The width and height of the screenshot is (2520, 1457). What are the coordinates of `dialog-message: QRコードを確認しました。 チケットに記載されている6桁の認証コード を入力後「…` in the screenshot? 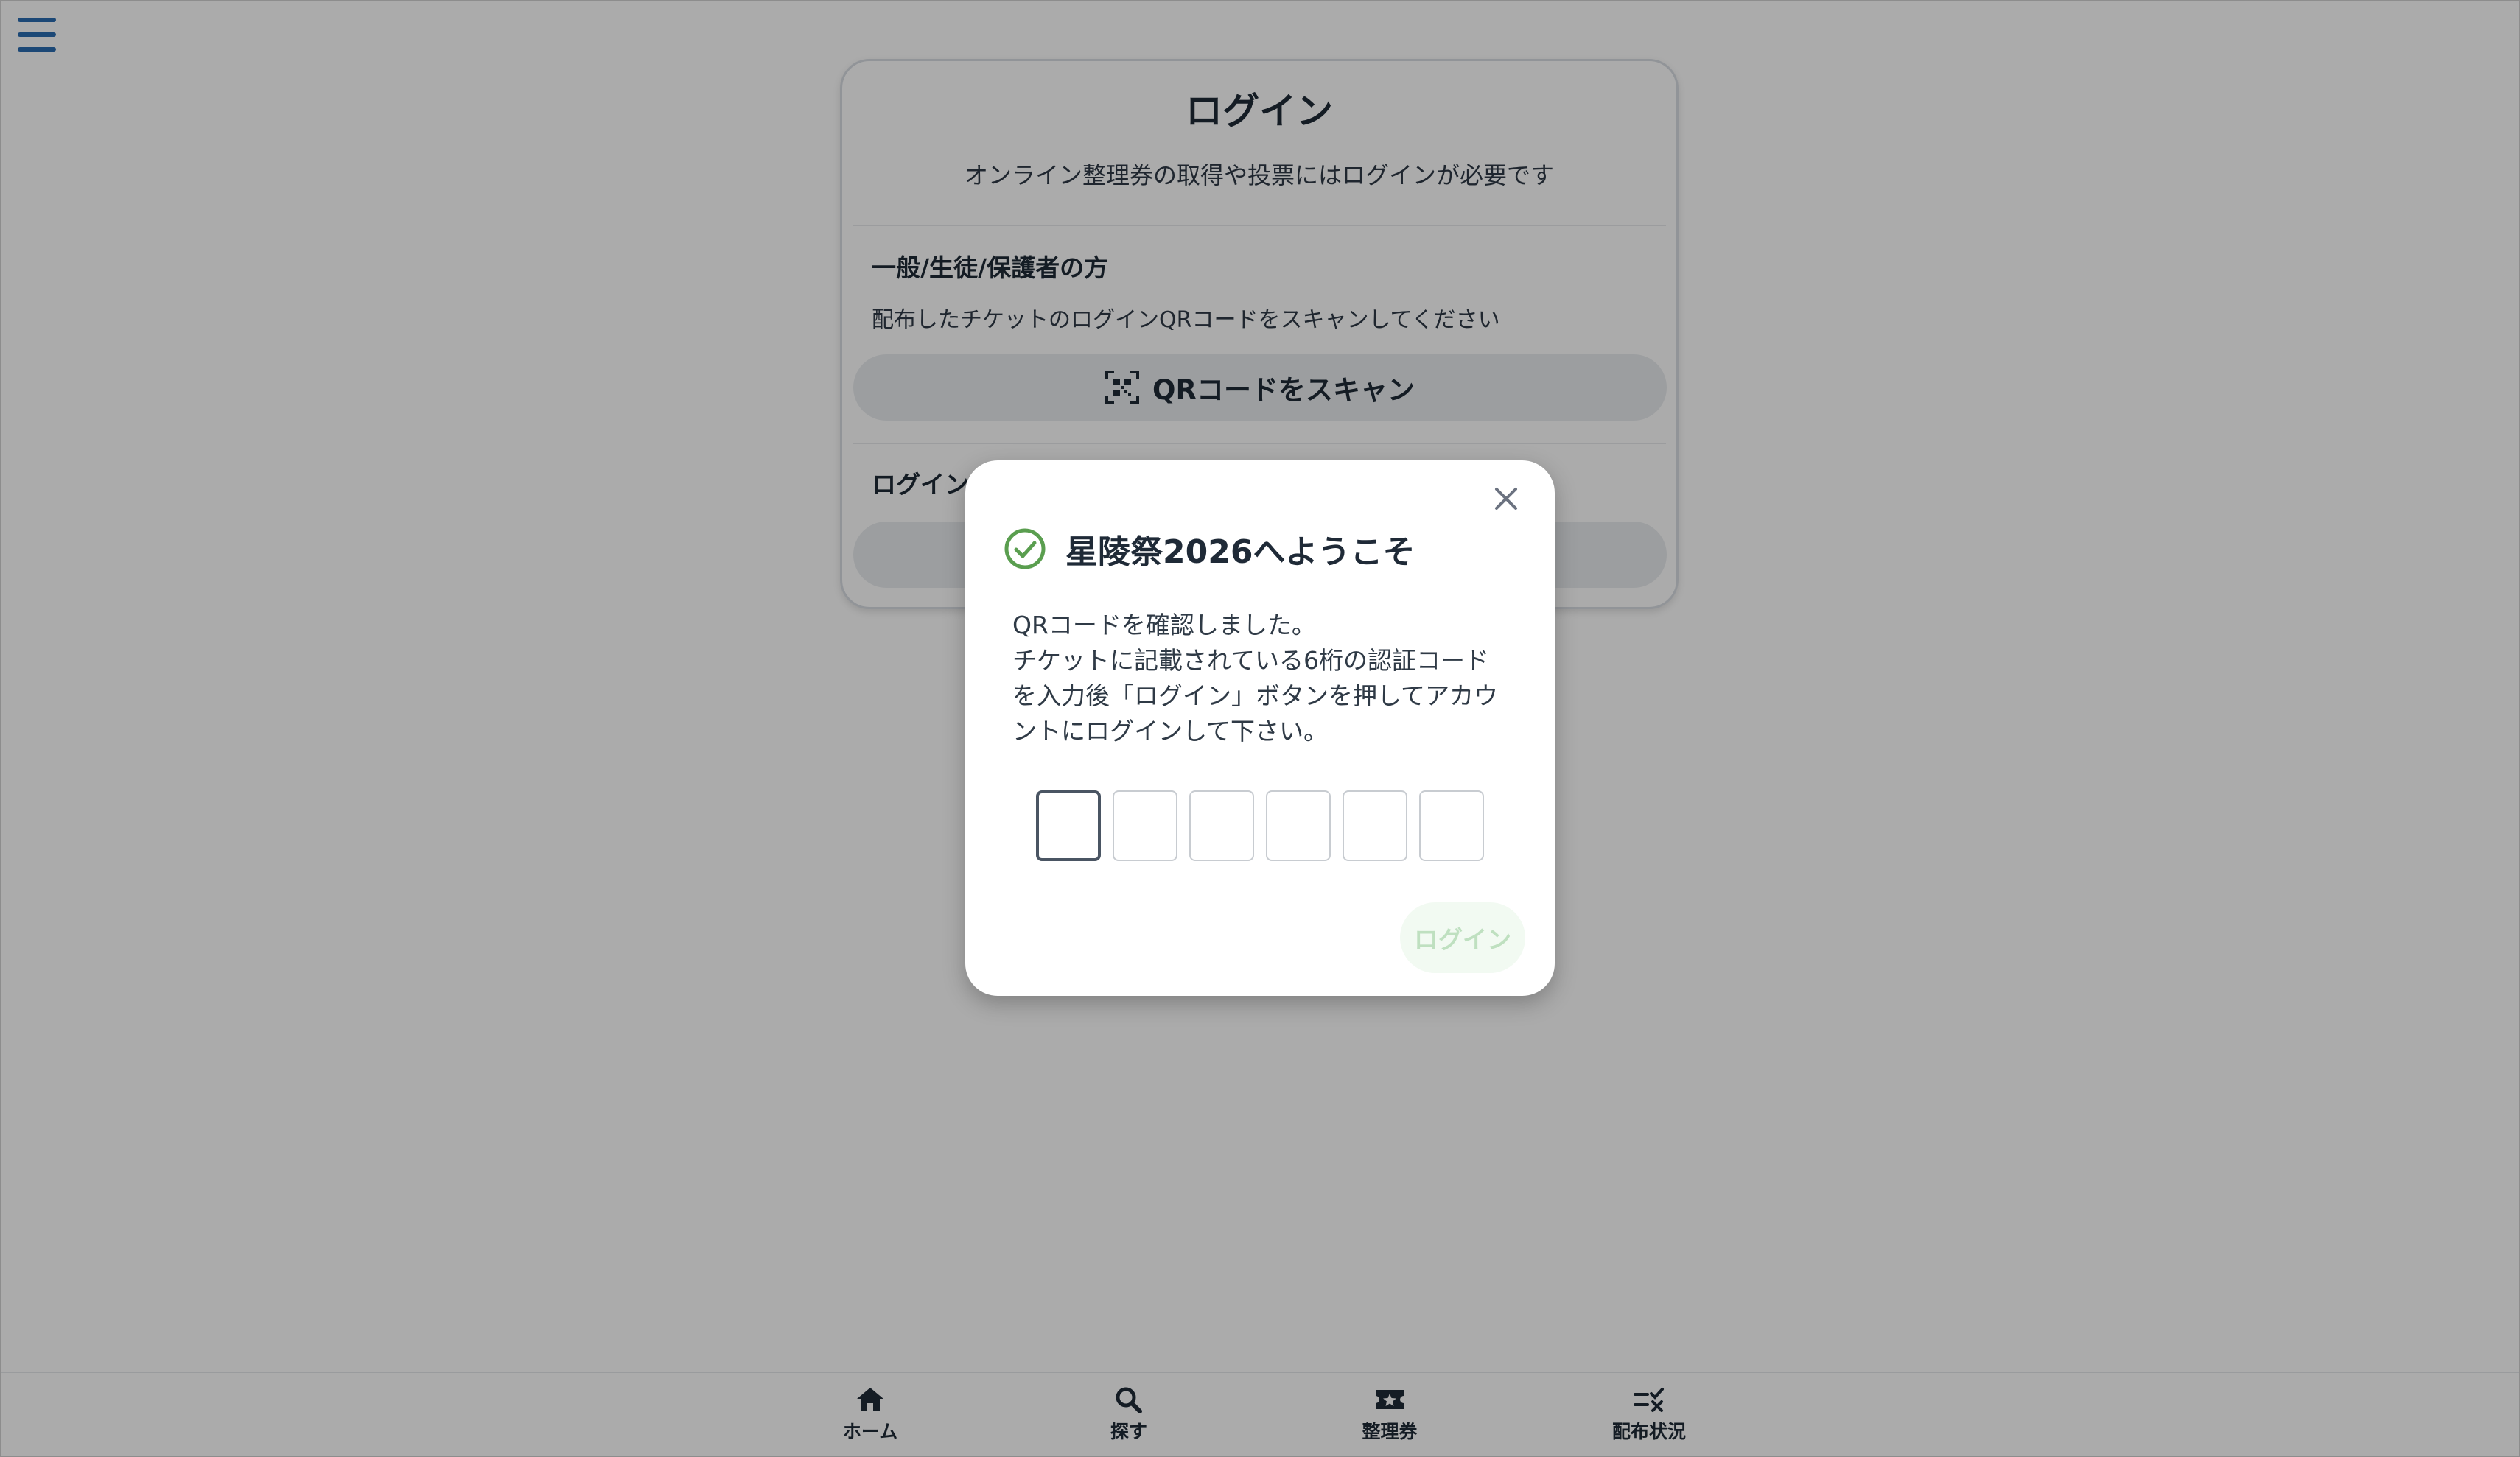 It's located at (1270, 678).